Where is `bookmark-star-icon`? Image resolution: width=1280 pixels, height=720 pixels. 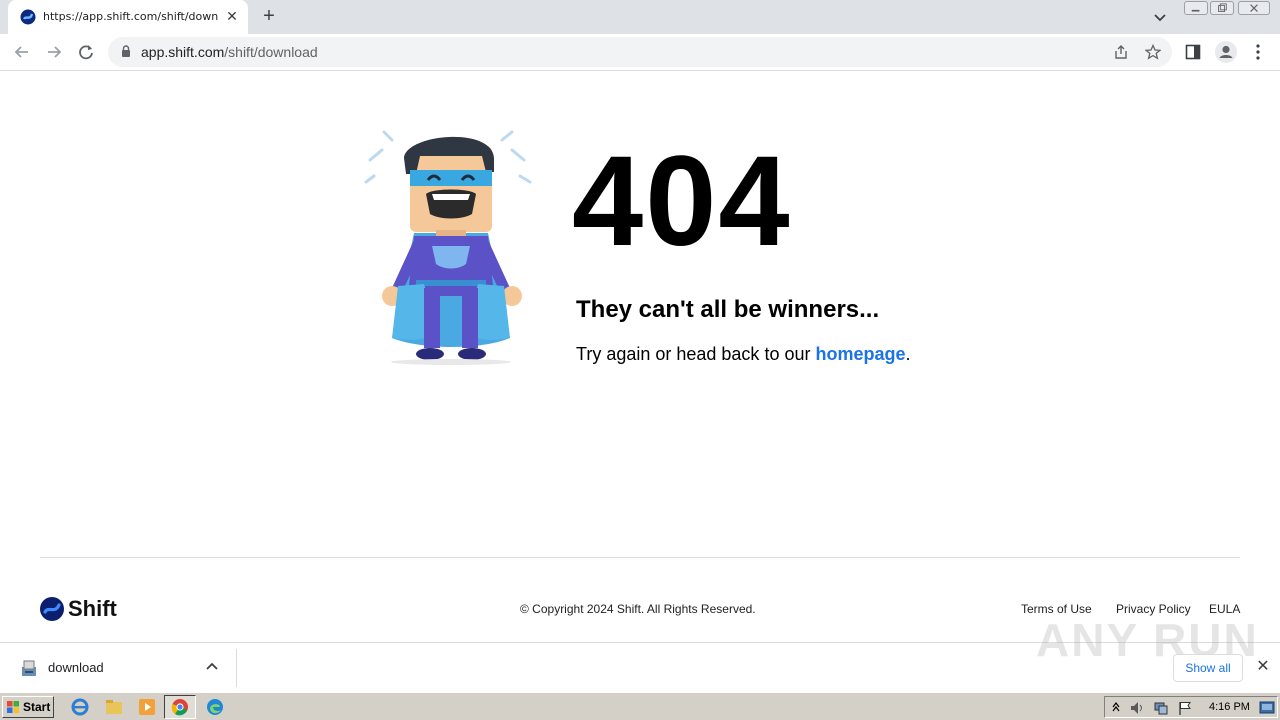 bookmark-star-icon is located at coordinates (1153, 52).